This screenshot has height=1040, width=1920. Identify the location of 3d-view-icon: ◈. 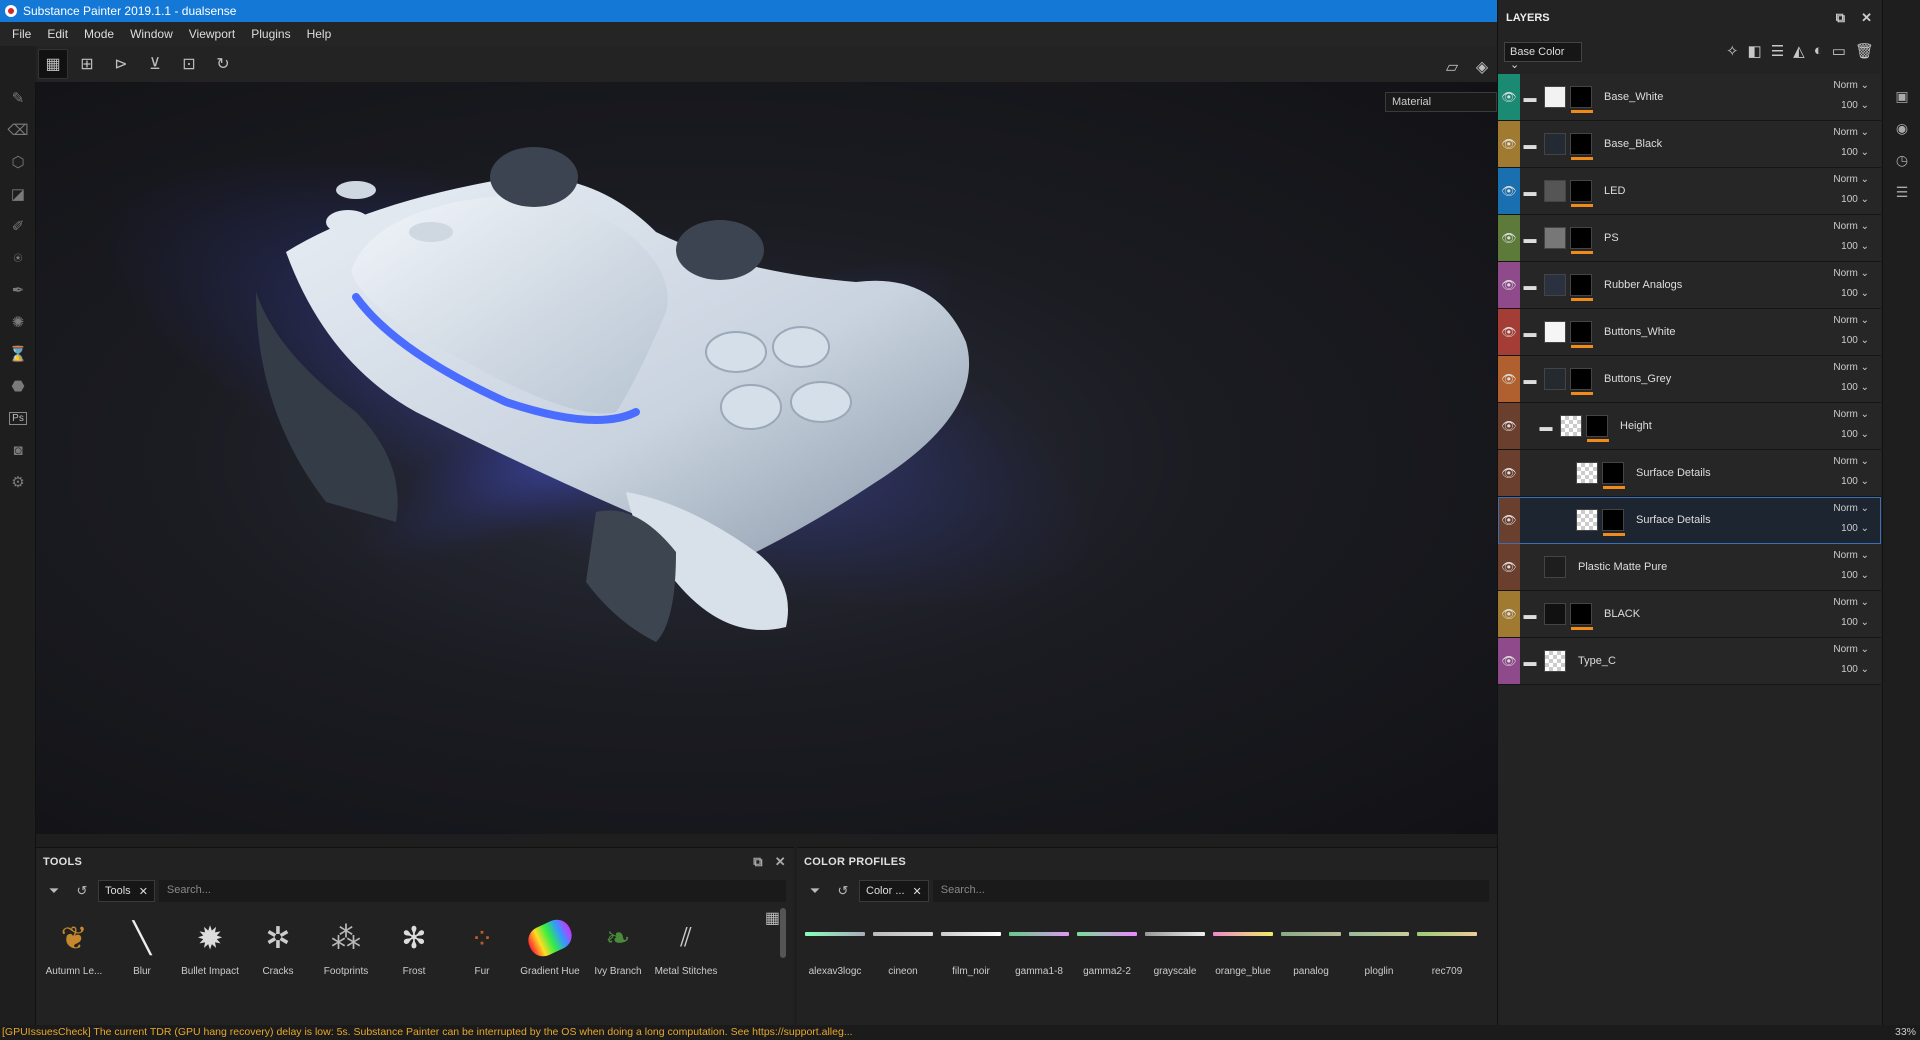
(1482, 67).